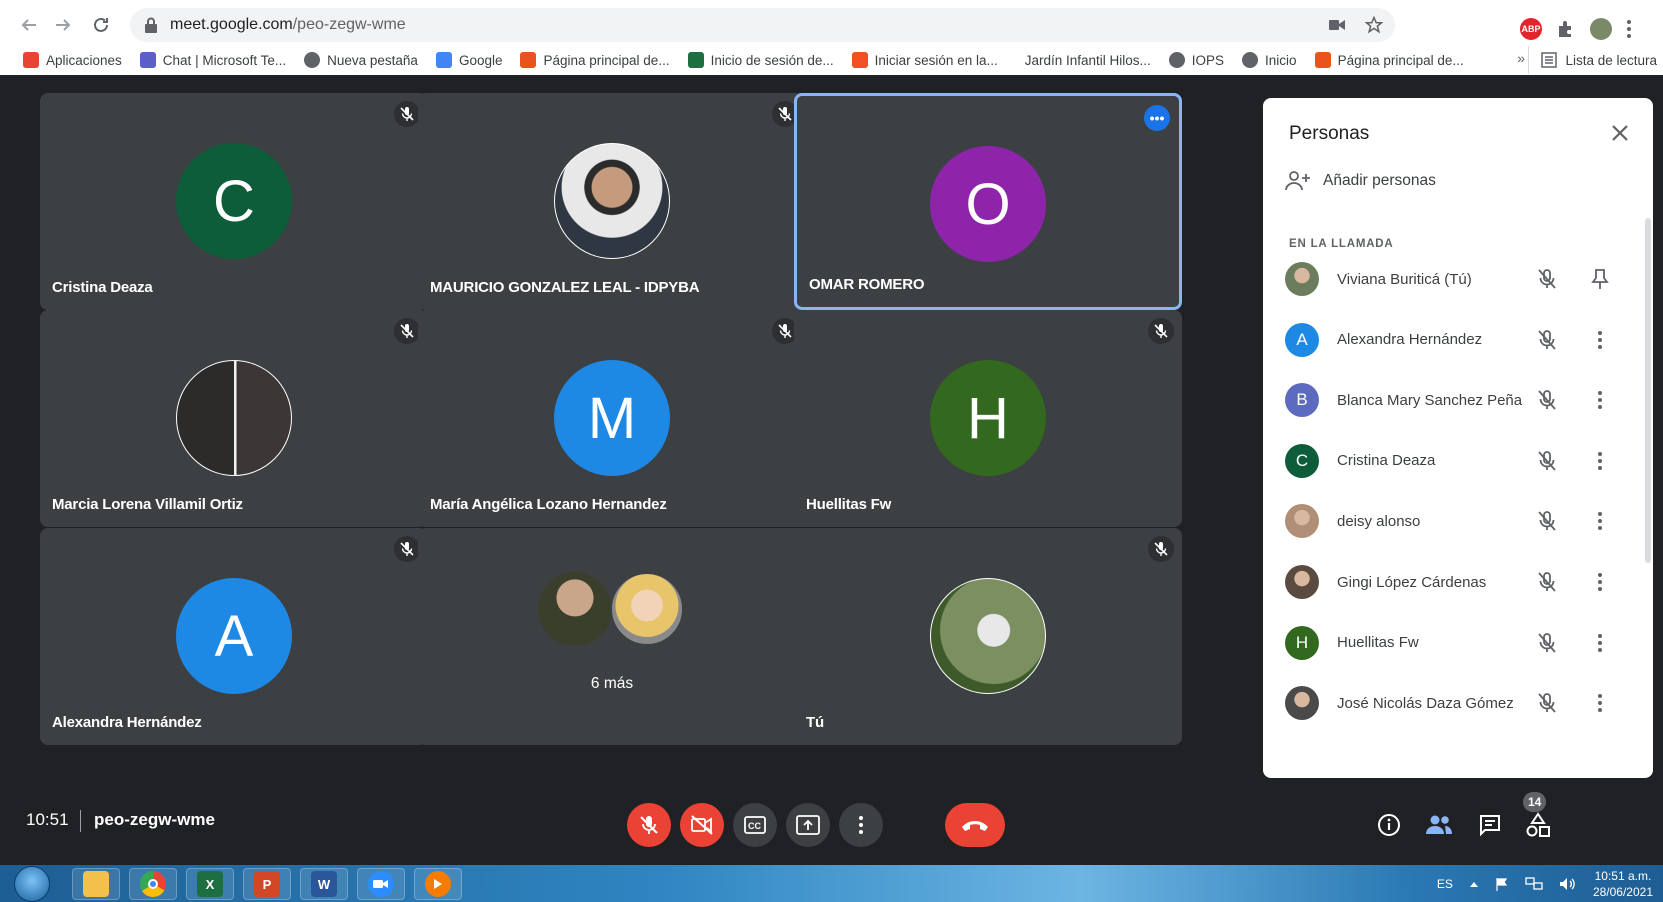 The image size is (1663, 902). What do you see at coordinates (1157, 118) in the screenshot?
I see `more-horiz-icon: •••` at bounding box center [1157, 118].